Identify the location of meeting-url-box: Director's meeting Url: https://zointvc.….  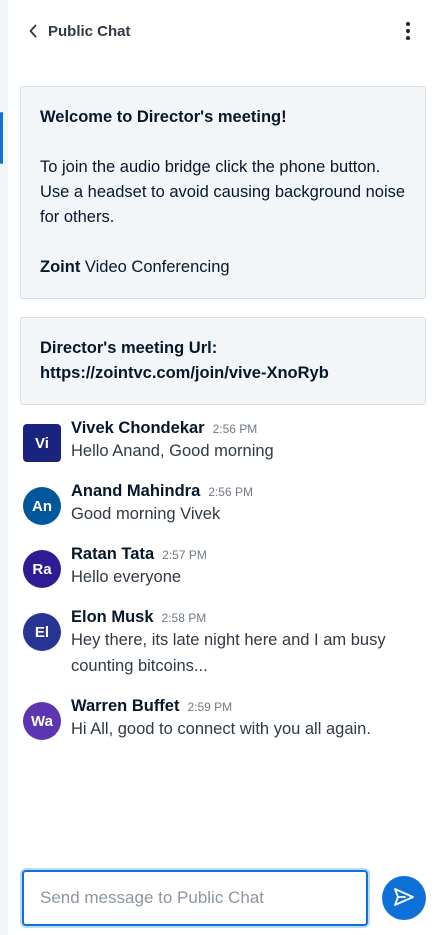
(223, 361).